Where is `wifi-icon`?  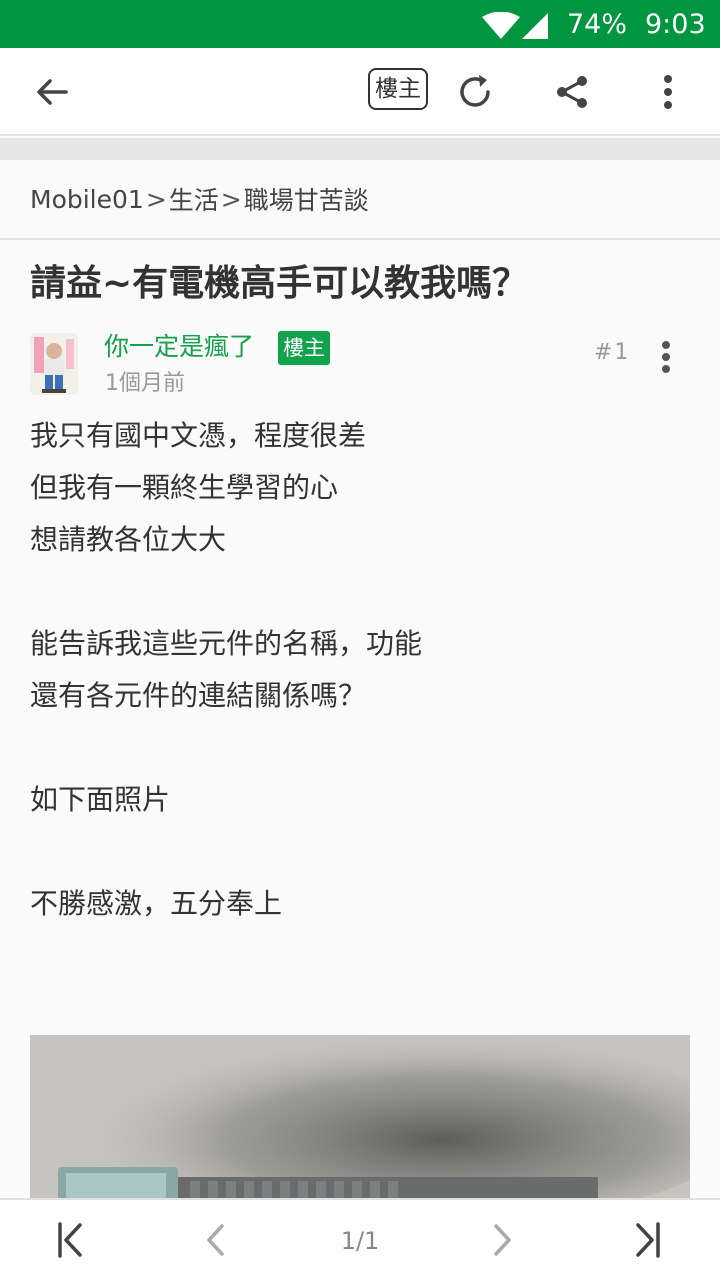
wifi-icon is located at coordinates (501, 25).